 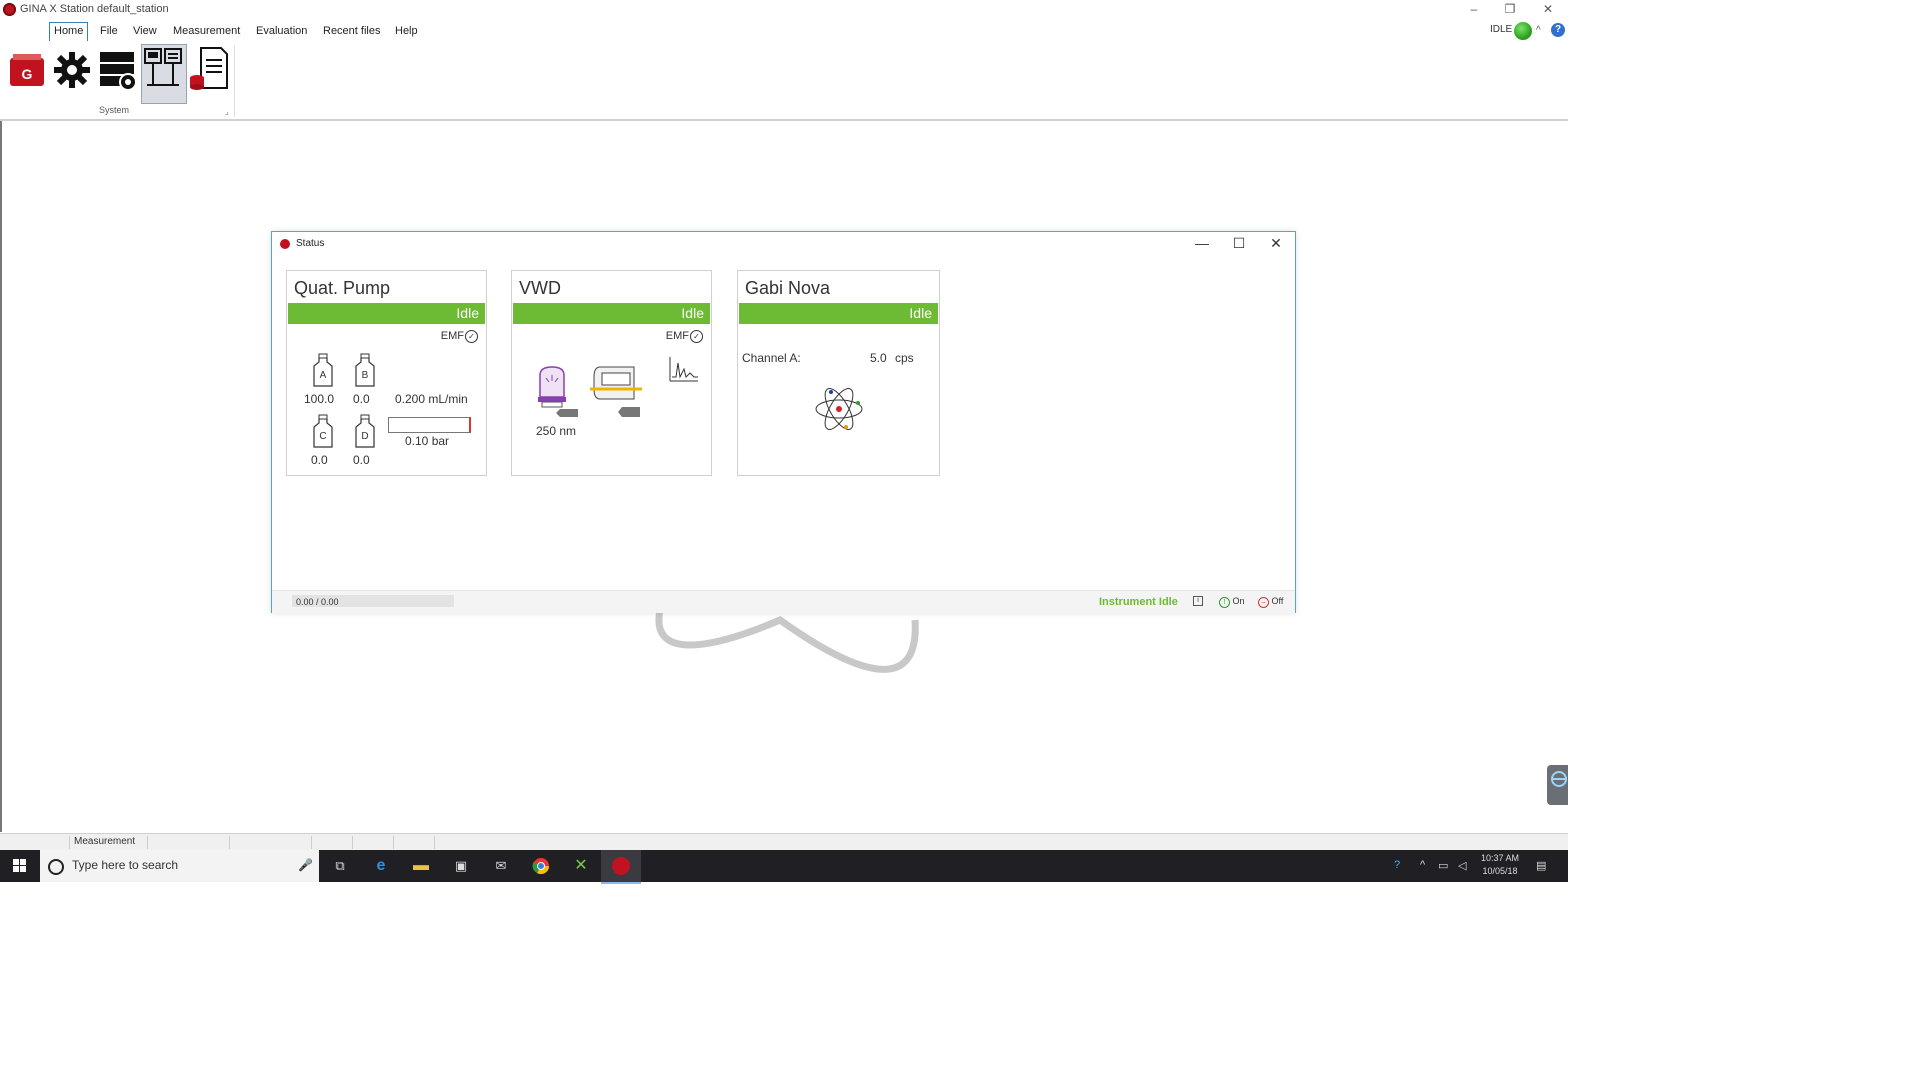 I want to click on search-placeholder: Type here to search, so click(x=125, y=865).